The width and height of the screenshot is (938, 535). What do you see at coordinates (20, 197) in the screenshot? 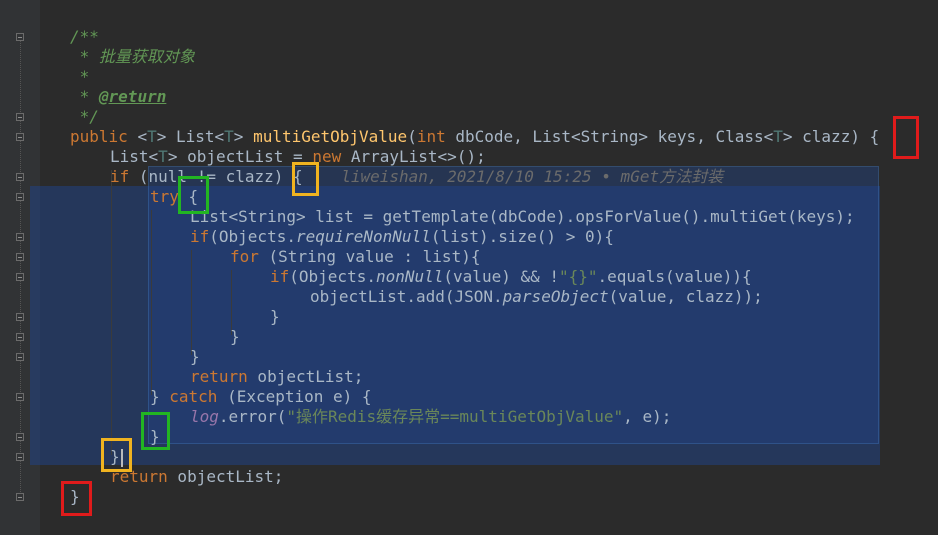
I see `fold-marker-try` at bounding box center [20, 197].